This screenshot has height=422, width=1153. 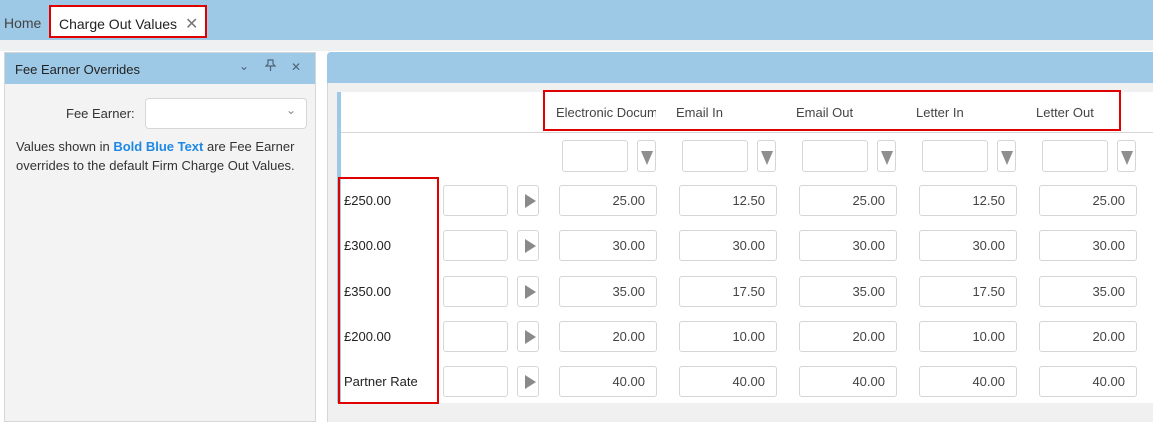 I want to click on tab-home: Home, so click(x=22, y=23).